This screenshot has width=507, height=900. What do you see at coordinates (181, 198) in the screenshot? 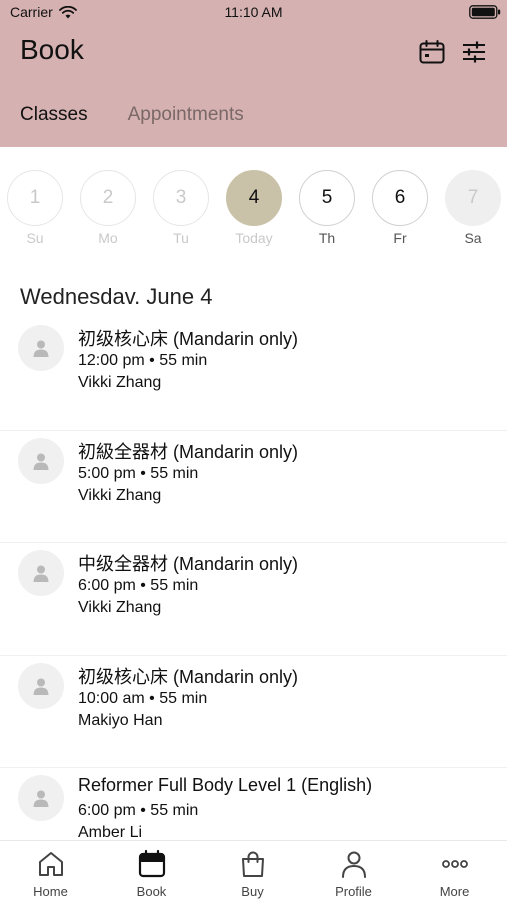
I see `day-number: 3` at bounding box center [181, 198].